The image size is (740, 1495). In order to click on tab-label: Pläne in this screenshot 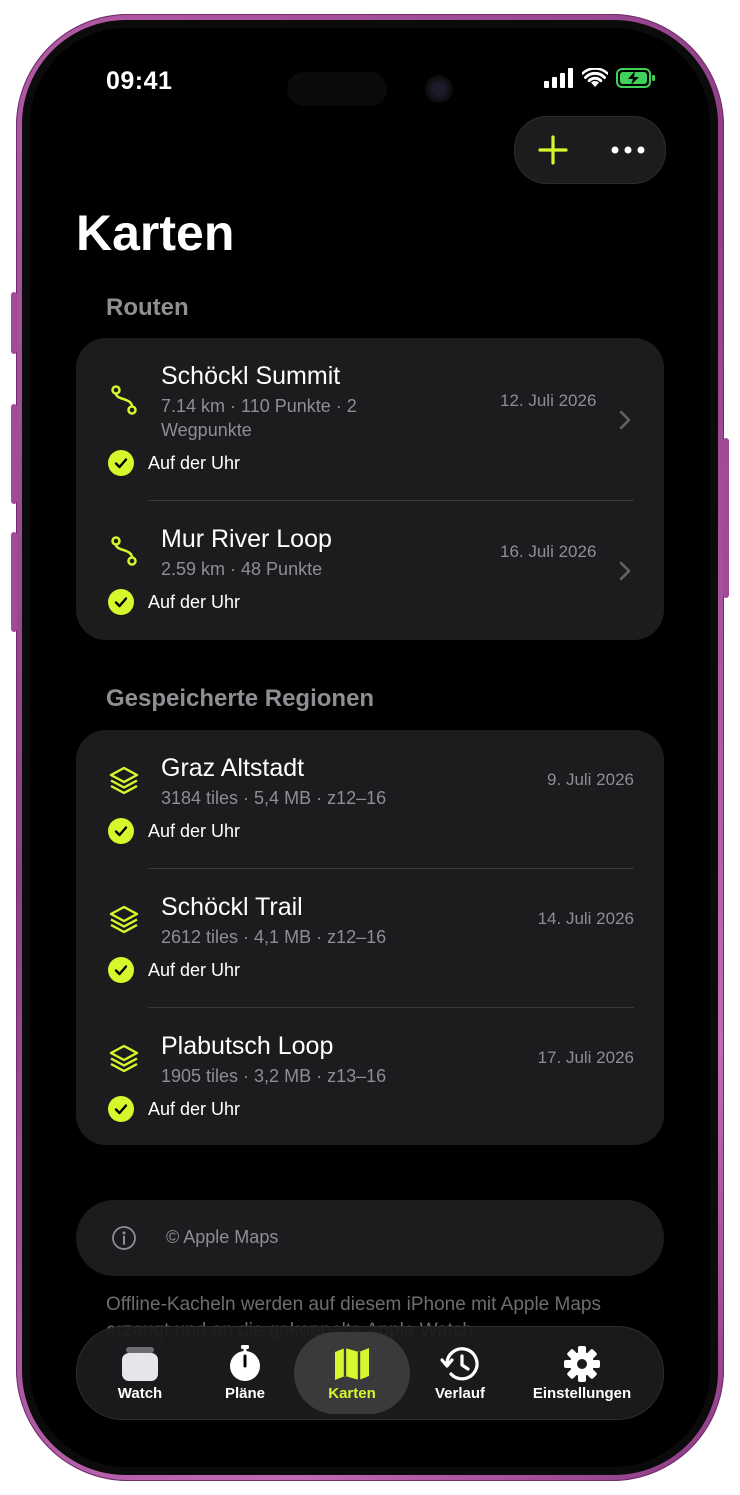, I will do `click(245, 1393)`.